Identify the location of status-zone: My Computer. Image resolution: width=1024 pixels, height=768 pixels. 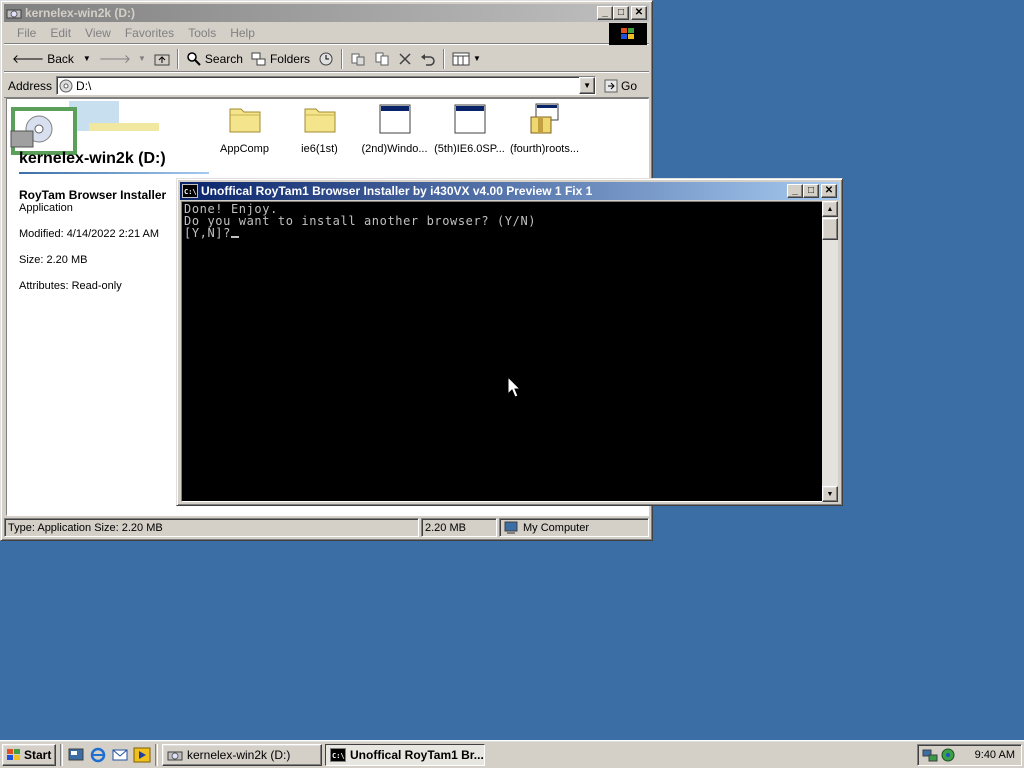
(574, 527).